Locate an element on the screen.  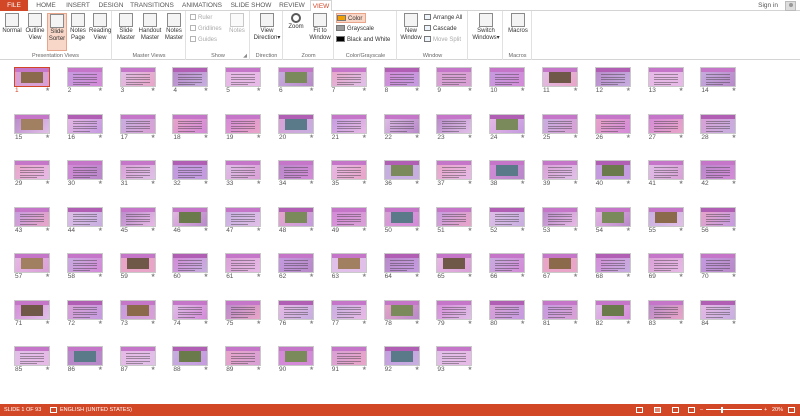
guides-checkbox: Guides is located at coordinates (203, 40).